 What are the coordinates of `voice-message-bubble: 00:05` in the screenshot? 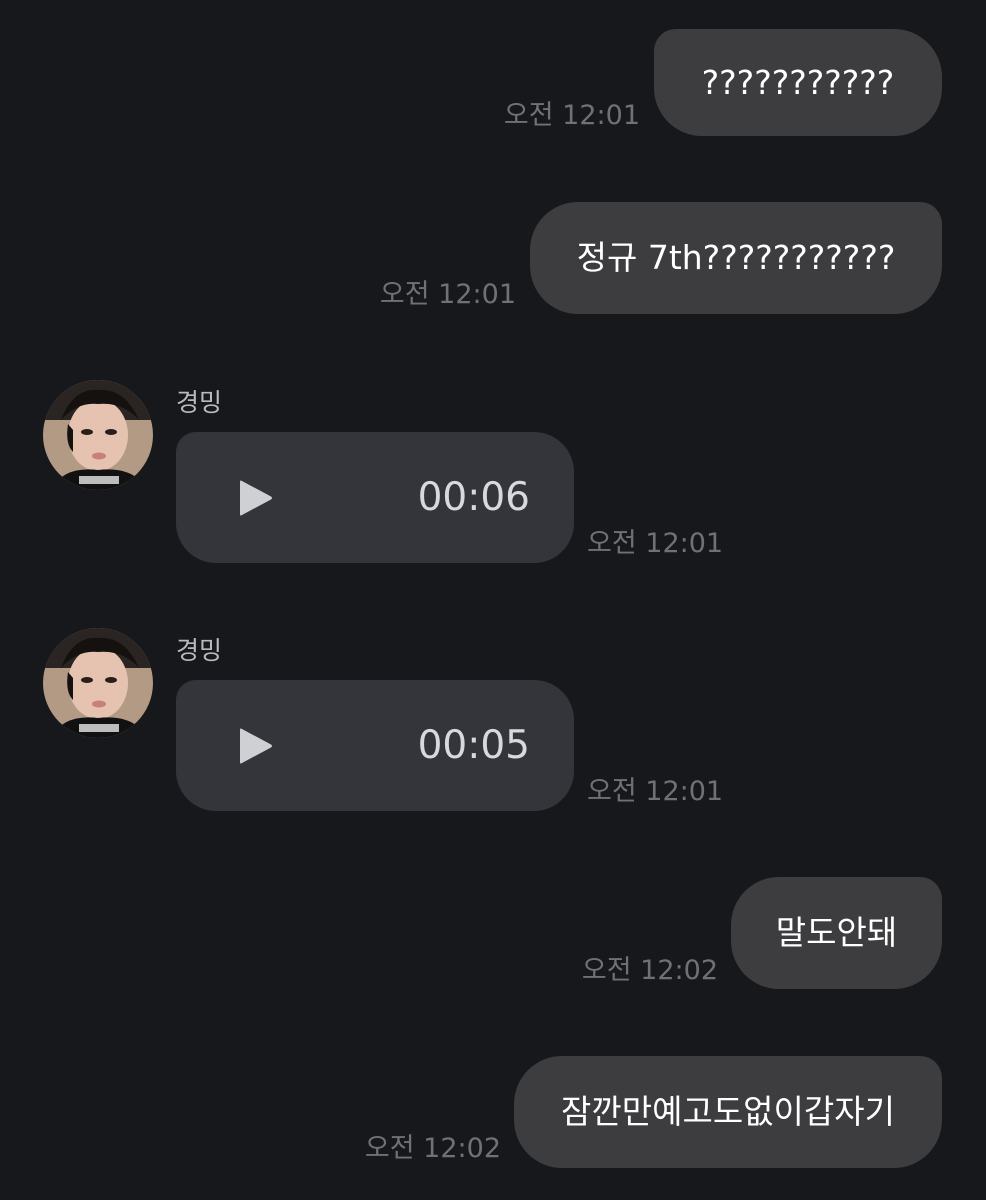 It's located at (375, 745).